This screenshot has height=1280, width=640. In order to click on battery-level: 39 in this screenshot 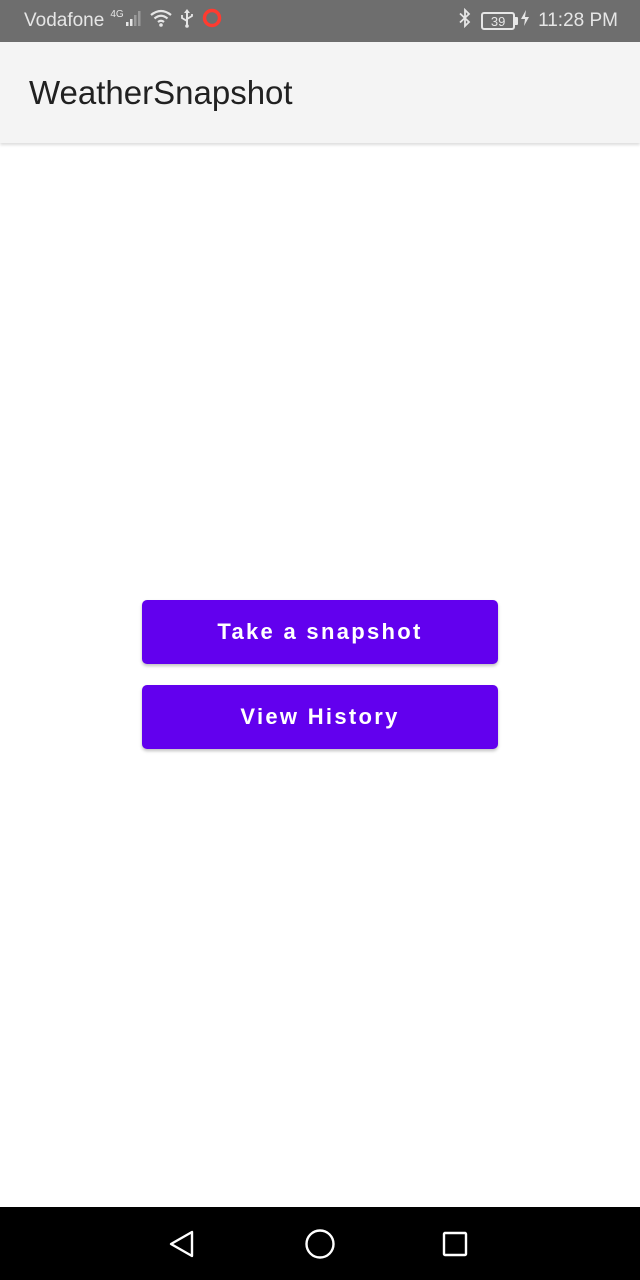, I will do `click(498, 21)`.